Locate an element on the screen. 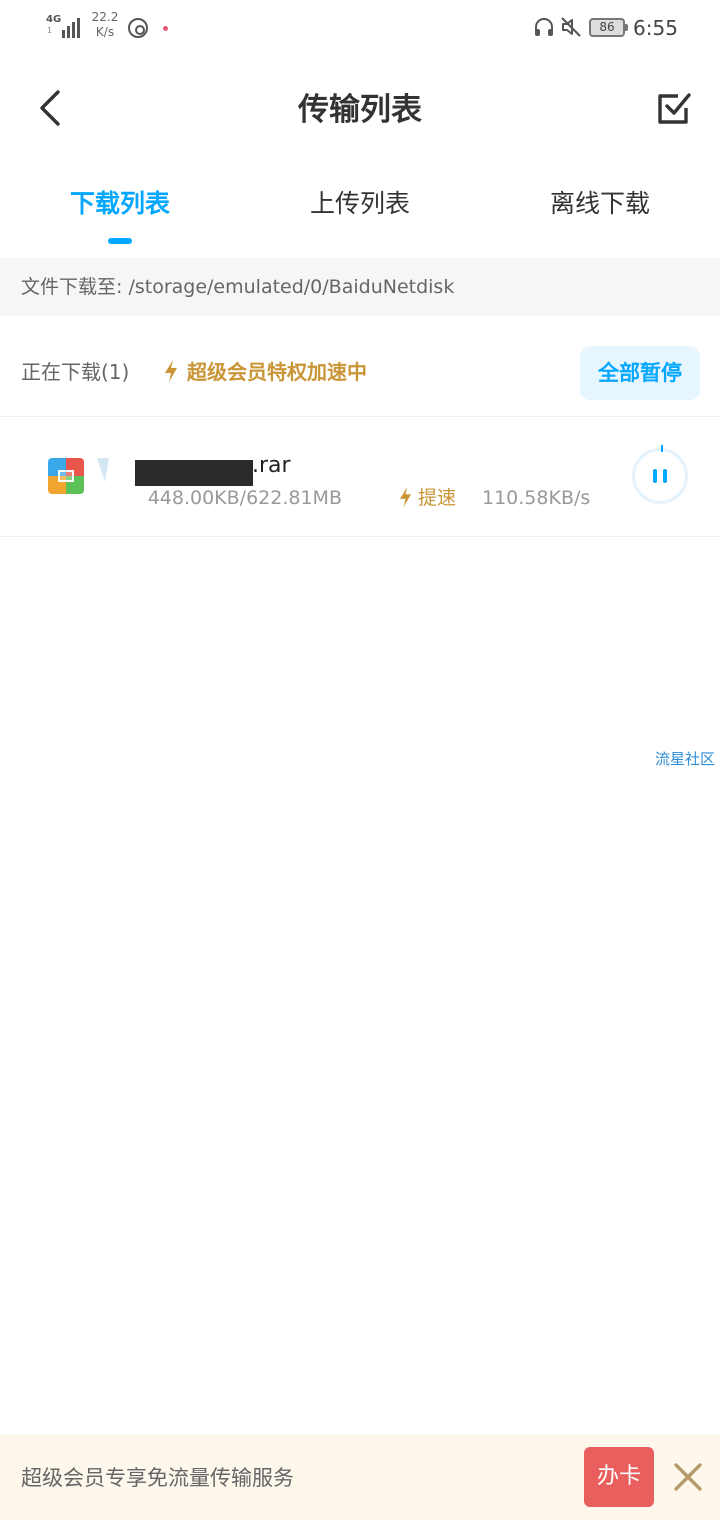 The image size is (720, 1520). boost-link: 提速 is located at coordinates (437, 498).